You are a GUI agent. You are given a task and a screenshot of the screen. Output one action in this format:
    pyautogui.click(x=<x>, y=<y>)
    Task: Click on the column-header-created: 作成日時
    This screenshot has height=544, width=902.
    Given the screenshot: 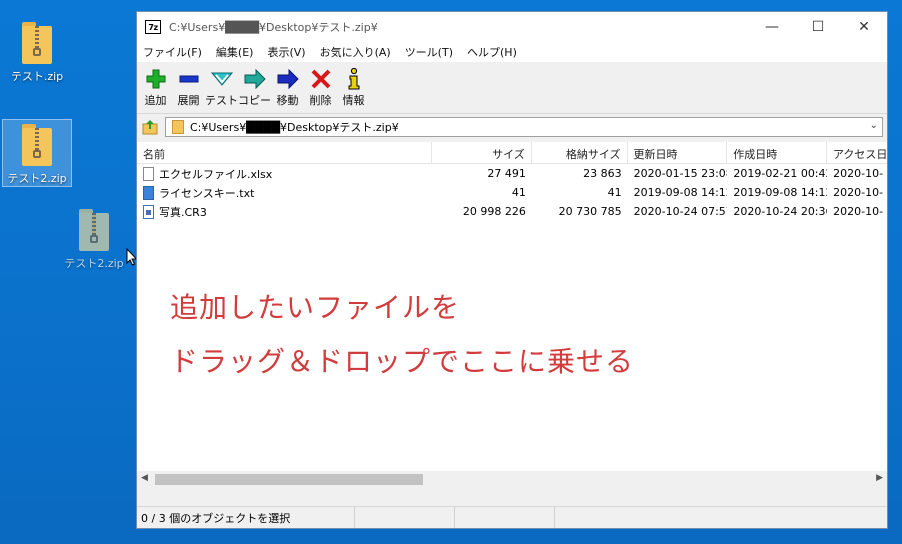 What is the action you would take?
    pyautogui.click(x=777, y=152)
    